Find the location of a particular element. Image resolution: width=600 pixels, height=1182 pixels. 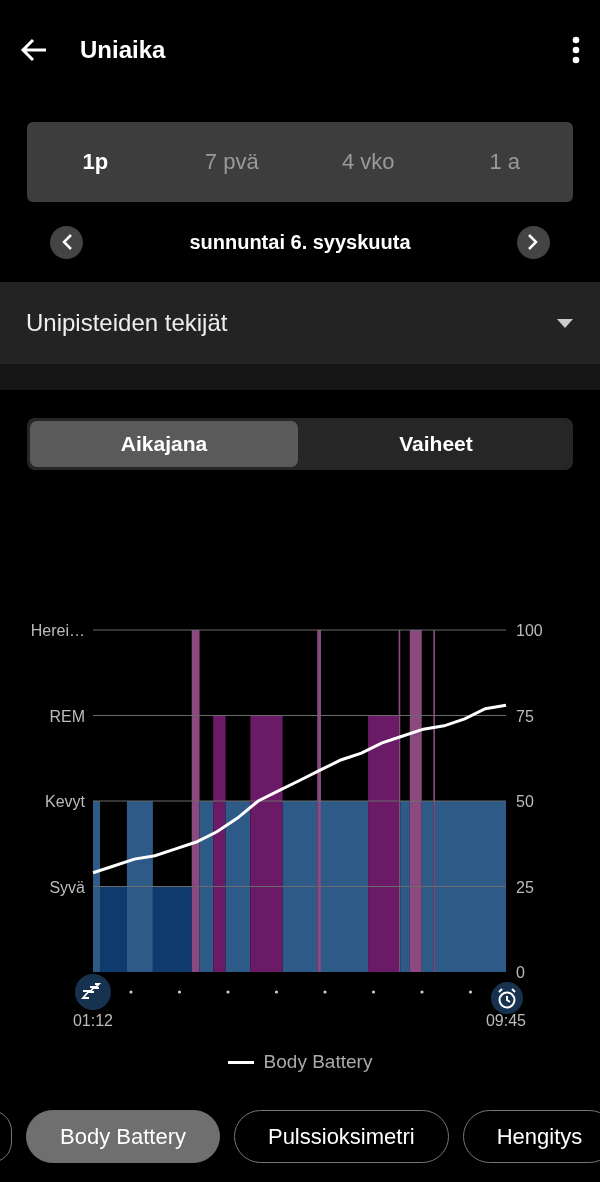

stage-label: Syvä is located at coordinates (67, 887).